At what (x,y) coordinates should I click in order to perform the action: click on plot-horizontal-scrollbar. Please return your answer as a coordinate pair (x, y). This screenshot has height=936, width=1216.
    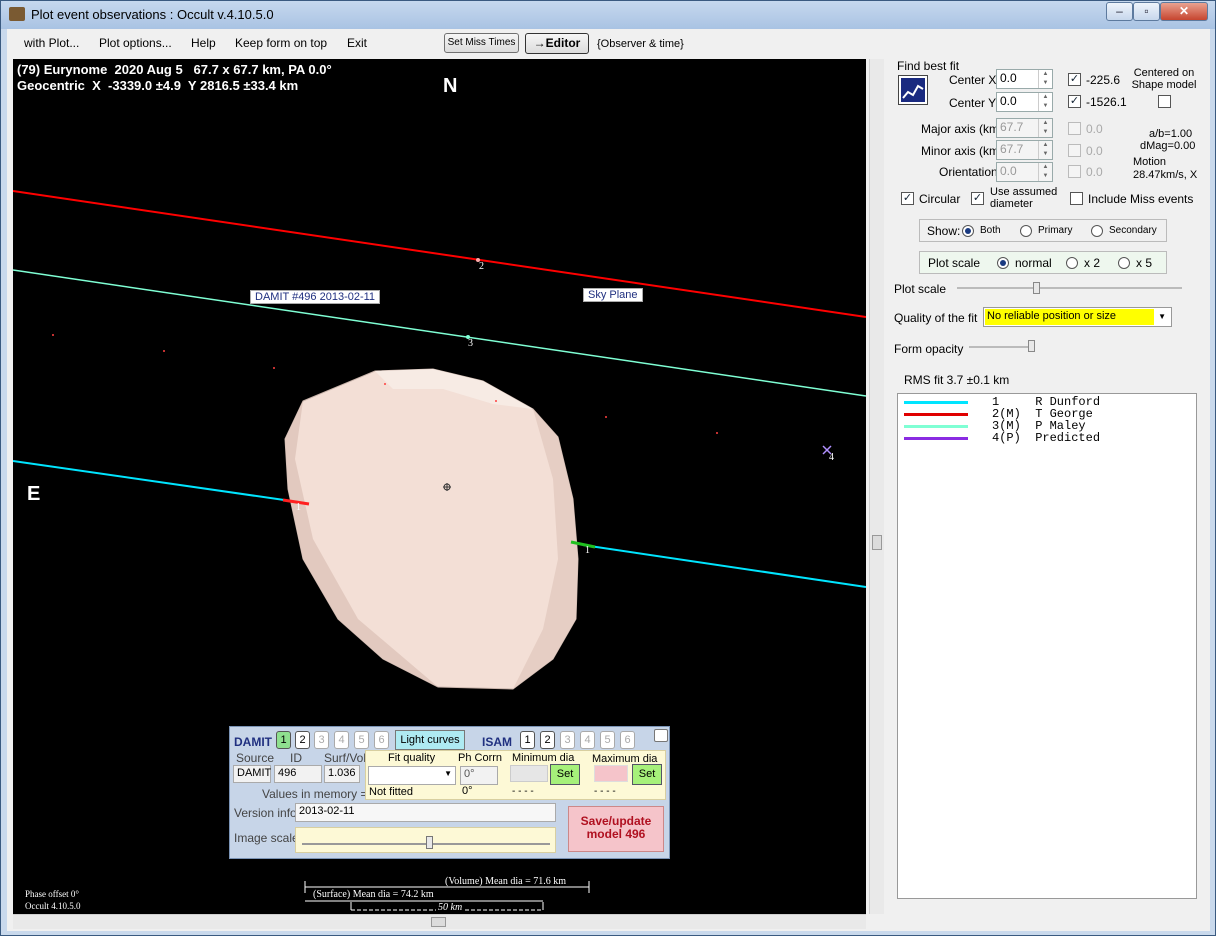
    Looking at the image, I should click on (439, 921).